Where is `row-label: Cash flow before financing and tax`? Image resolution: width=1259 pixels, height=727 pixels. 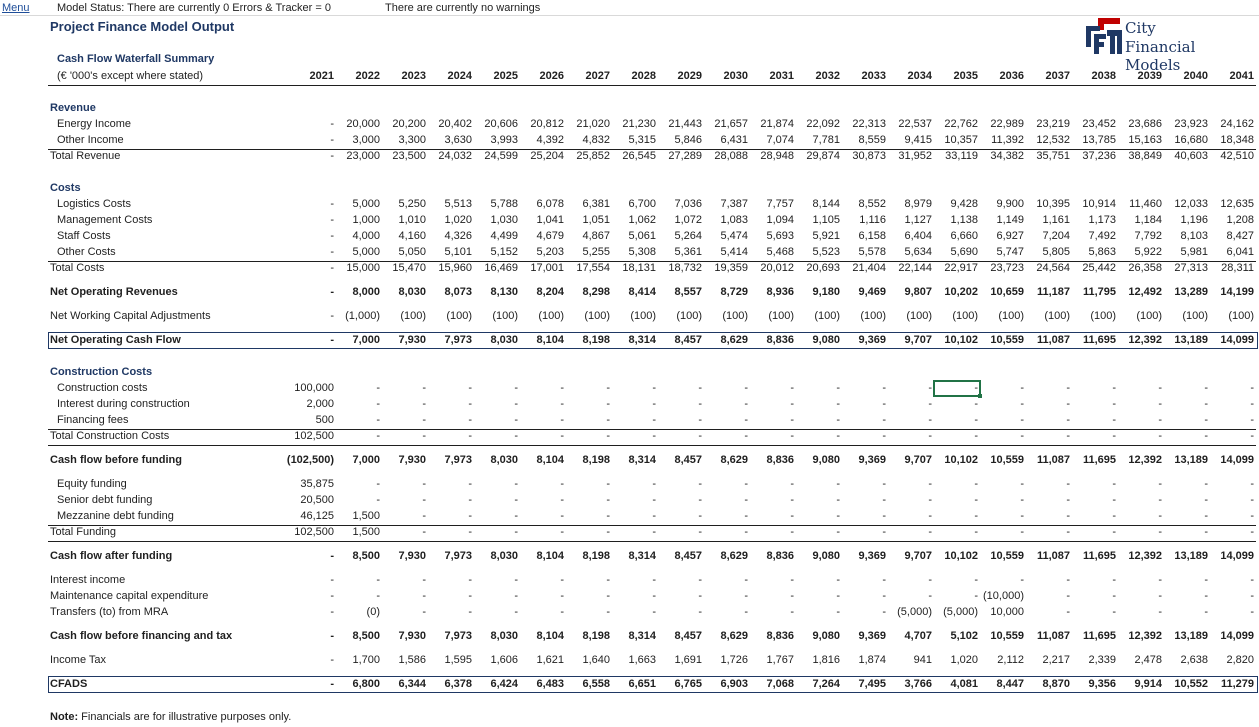
row-label: Cash flow before financing and tax is located at coordinates (141, 636).